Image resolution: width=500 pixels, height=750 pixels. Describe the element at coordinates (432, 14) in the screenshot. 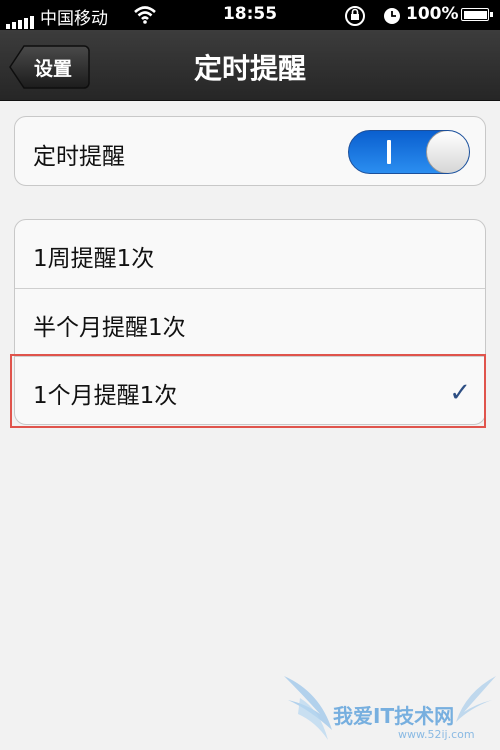

I see `battery-percentage: 100%` at that location.